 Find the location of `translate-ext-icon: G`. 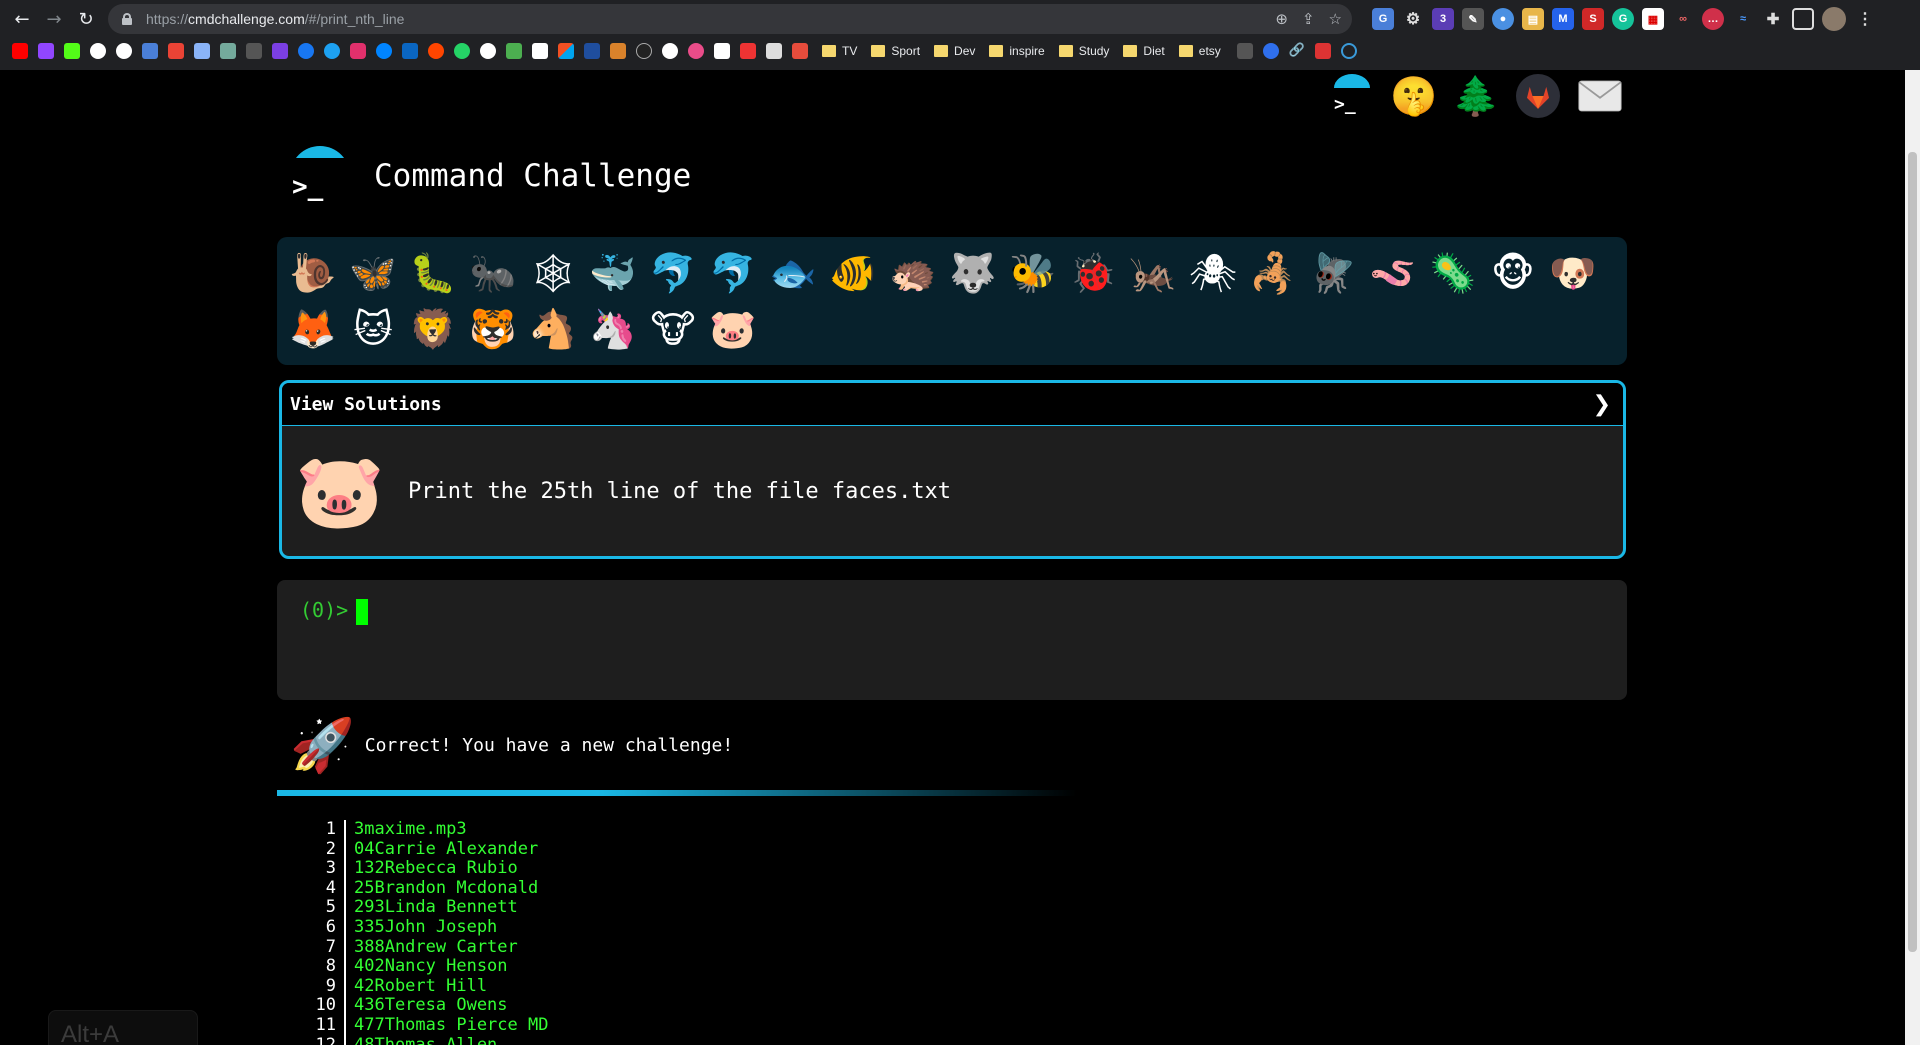

translate-ext-icon: G is located at coordinates (1383, 19).